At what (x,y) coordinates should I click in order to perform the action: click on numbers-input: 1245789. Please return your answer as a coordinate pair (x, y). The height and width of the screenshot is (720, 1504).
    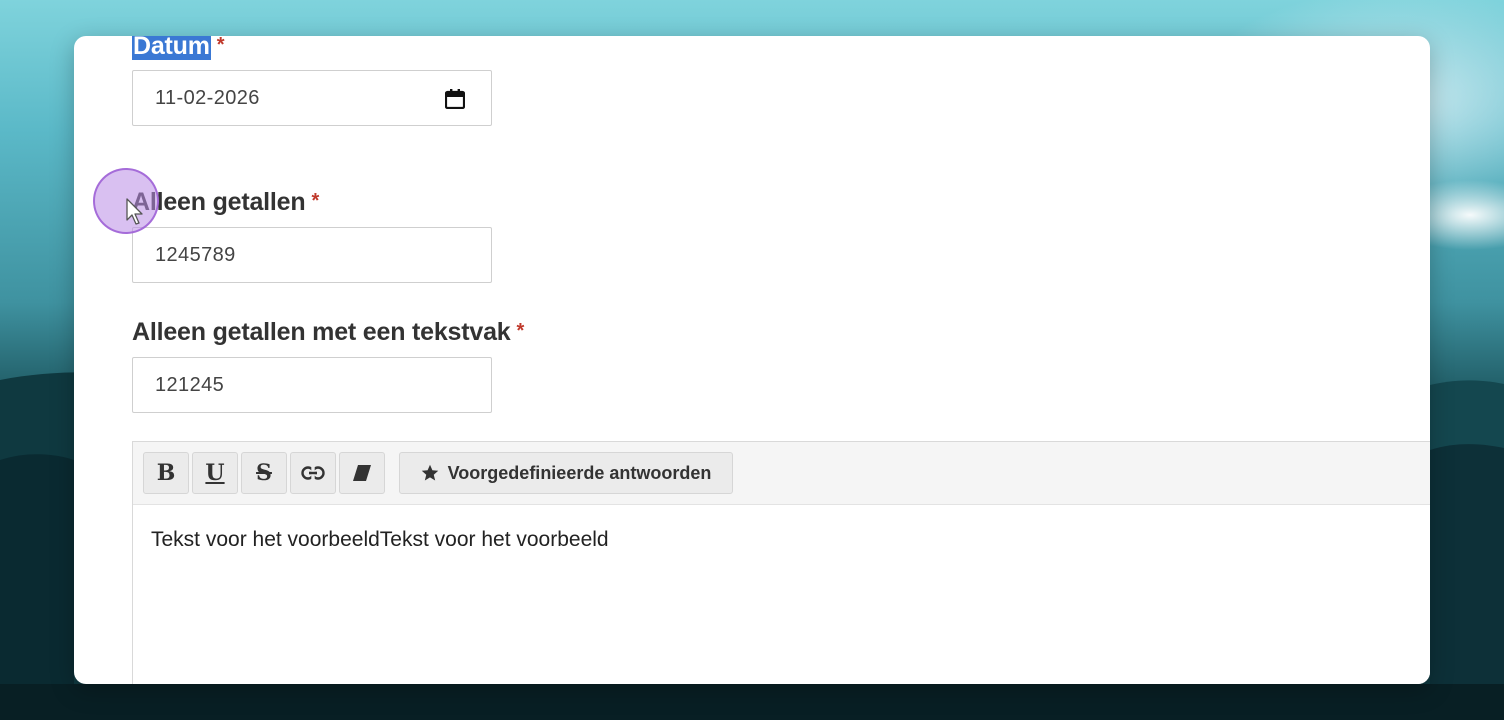
    Looking at the image, I should click on (312, 255).